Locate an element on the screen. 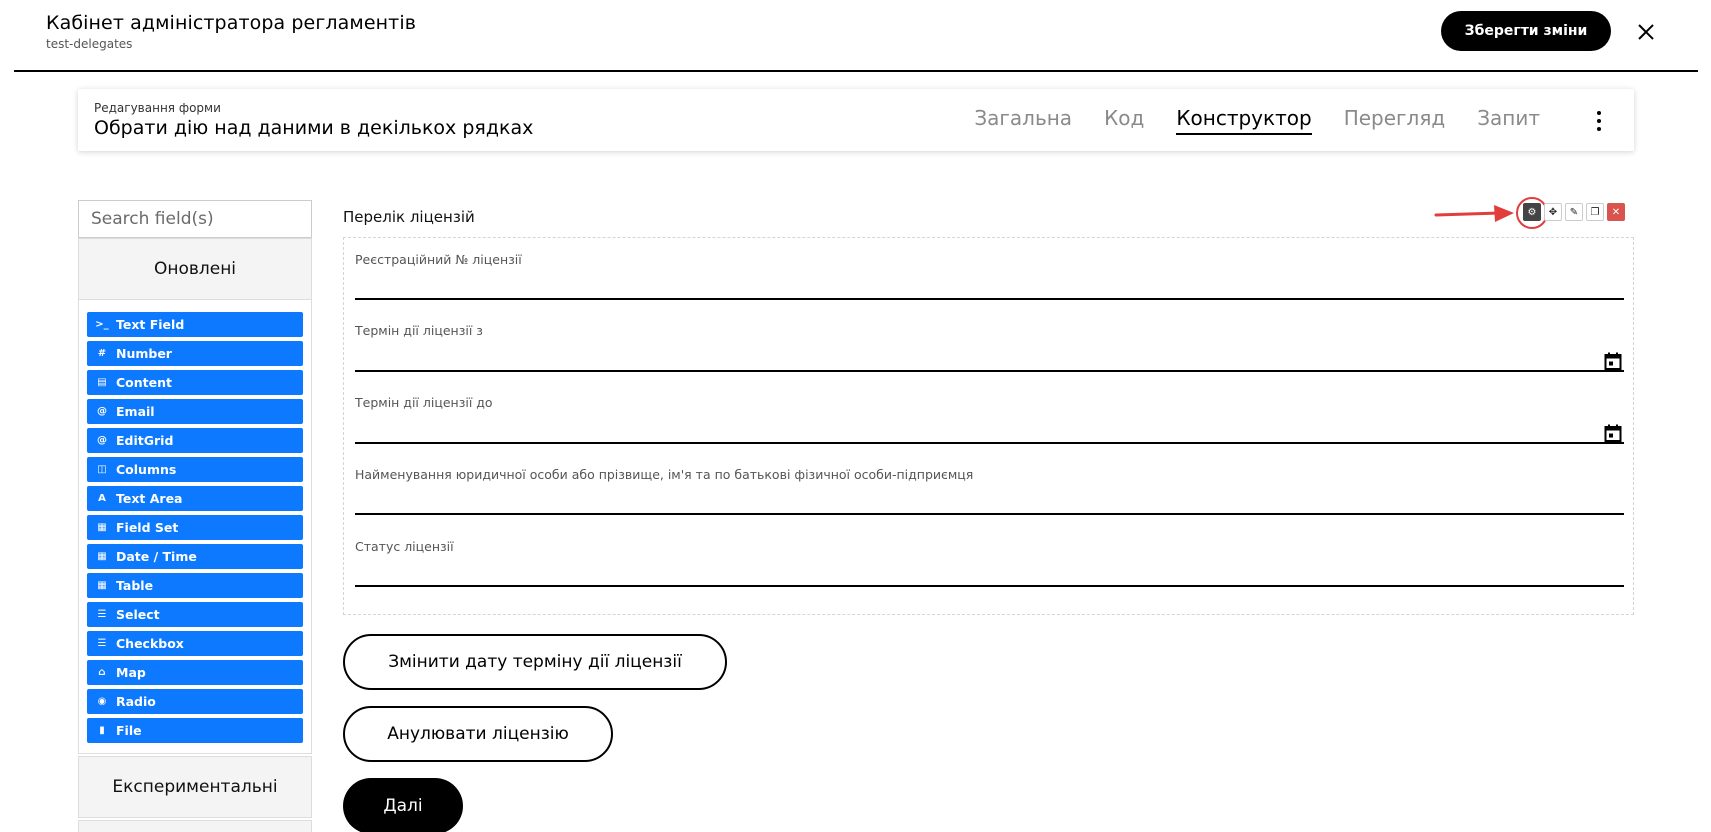 The width and height of the screenshot is (1711, 832). header-divider is located at coordinates (856, 71).